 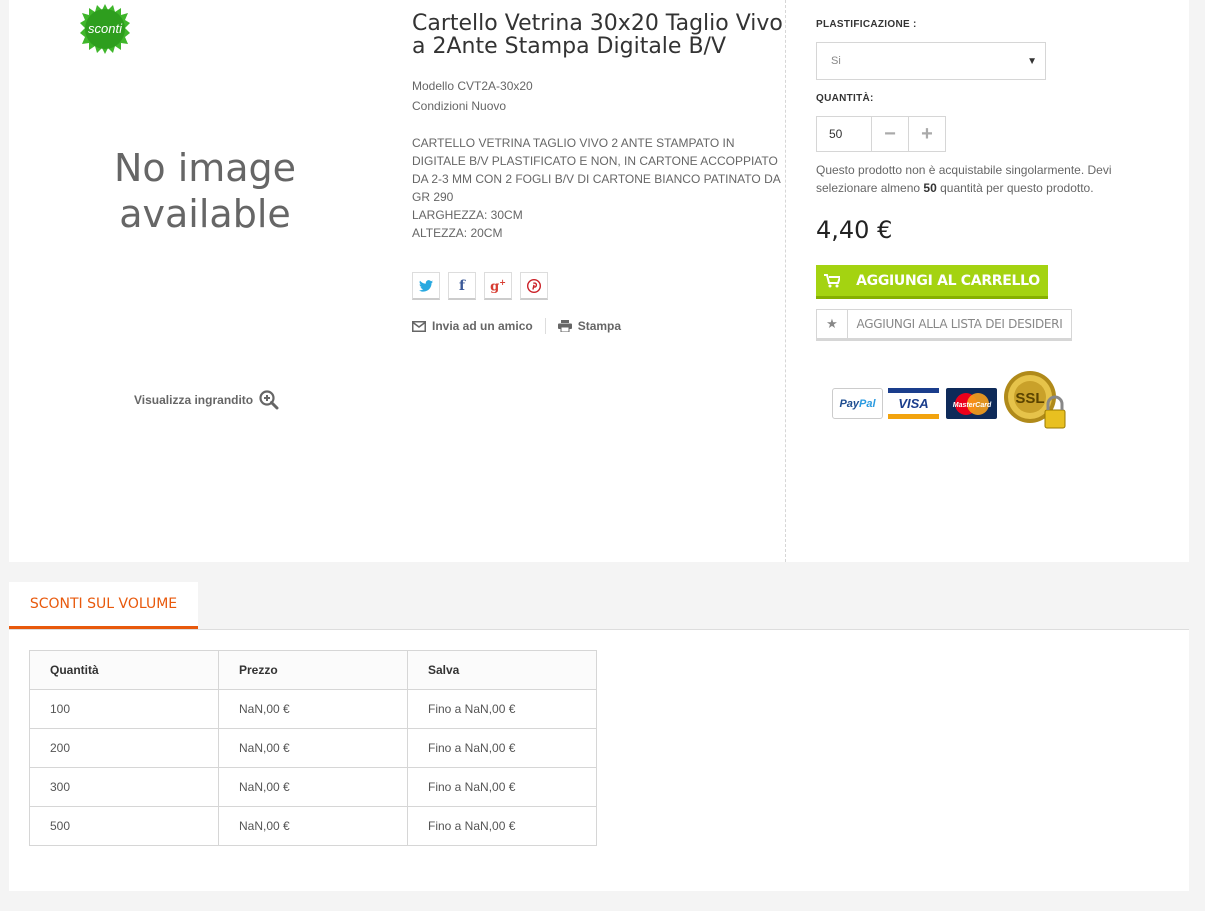 I want to click on product-model: Modello CVT2A-30x20, so click(x=472, y=86).